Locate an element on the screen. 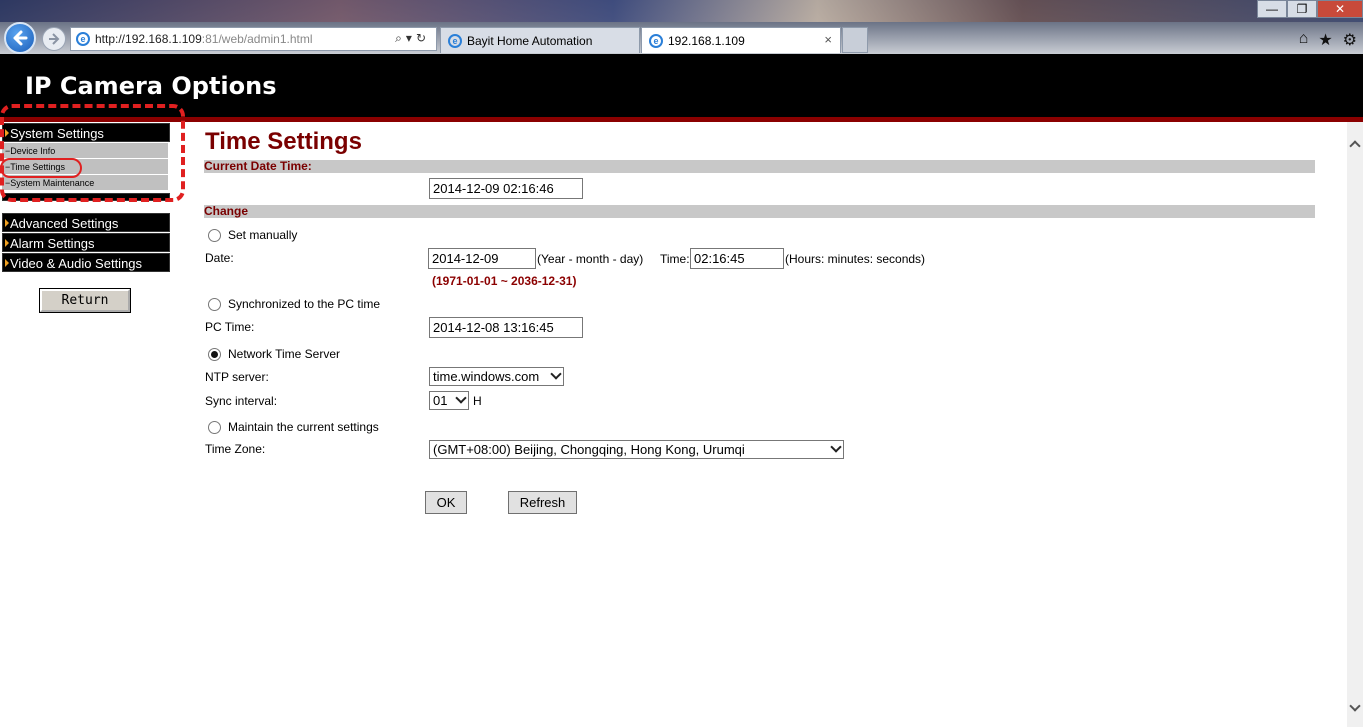 Image resolution: width=1363 pixels, height=727 pixels. radio-ntp is located at coordinates (214, 354).